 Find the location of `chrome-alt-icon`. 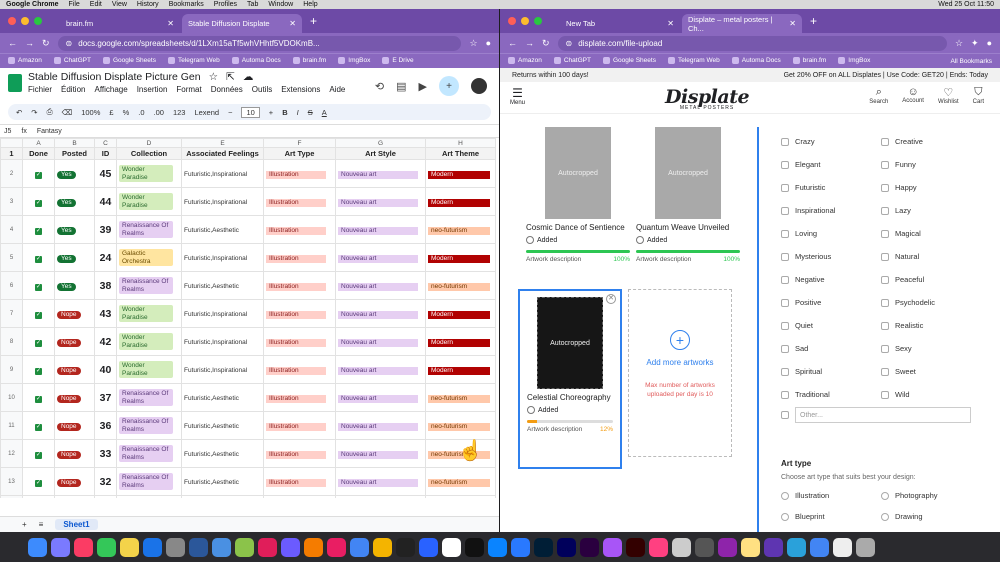

chrome-alt-icon is located at coordinates (819, 547).